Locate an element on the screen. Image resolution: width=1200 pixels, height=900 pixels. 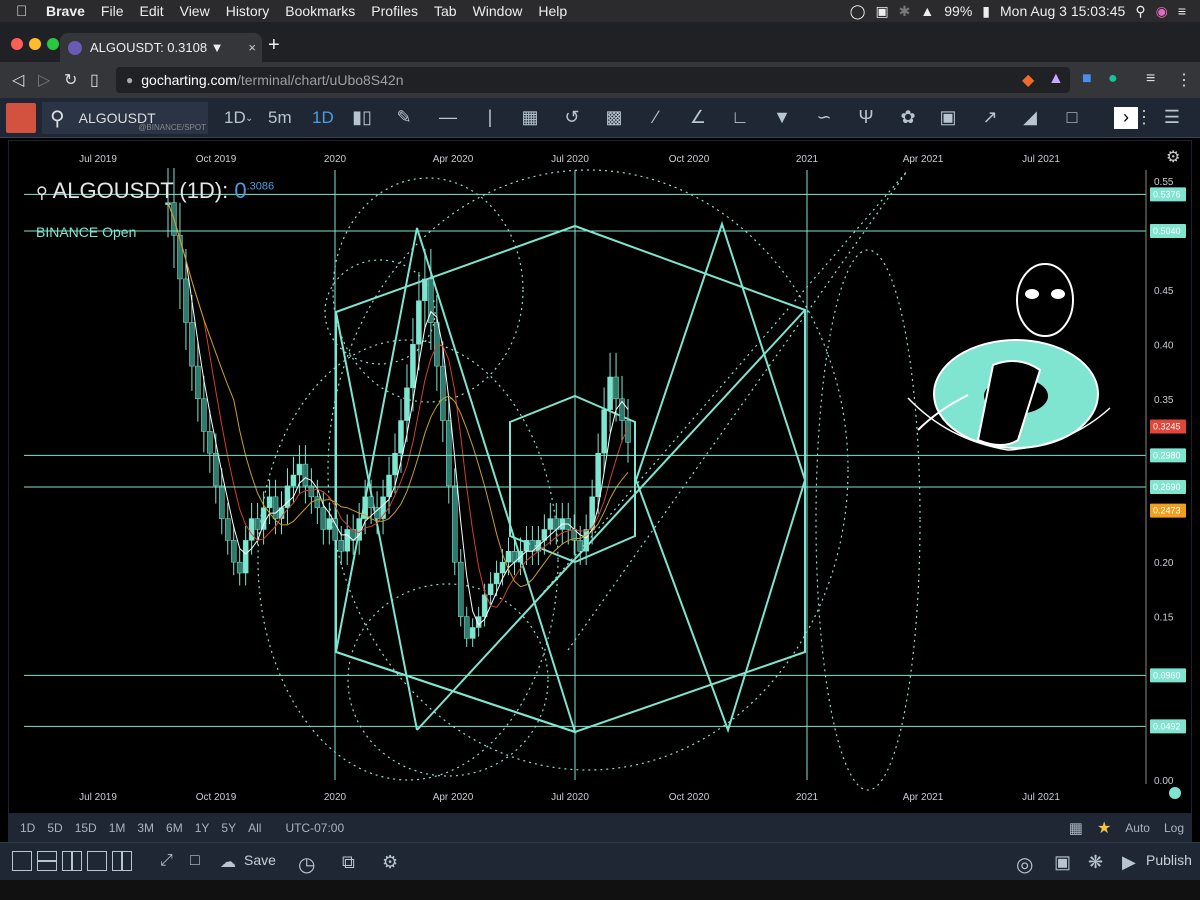
screen-icon: ▣ is located at coordinates (881, 11).